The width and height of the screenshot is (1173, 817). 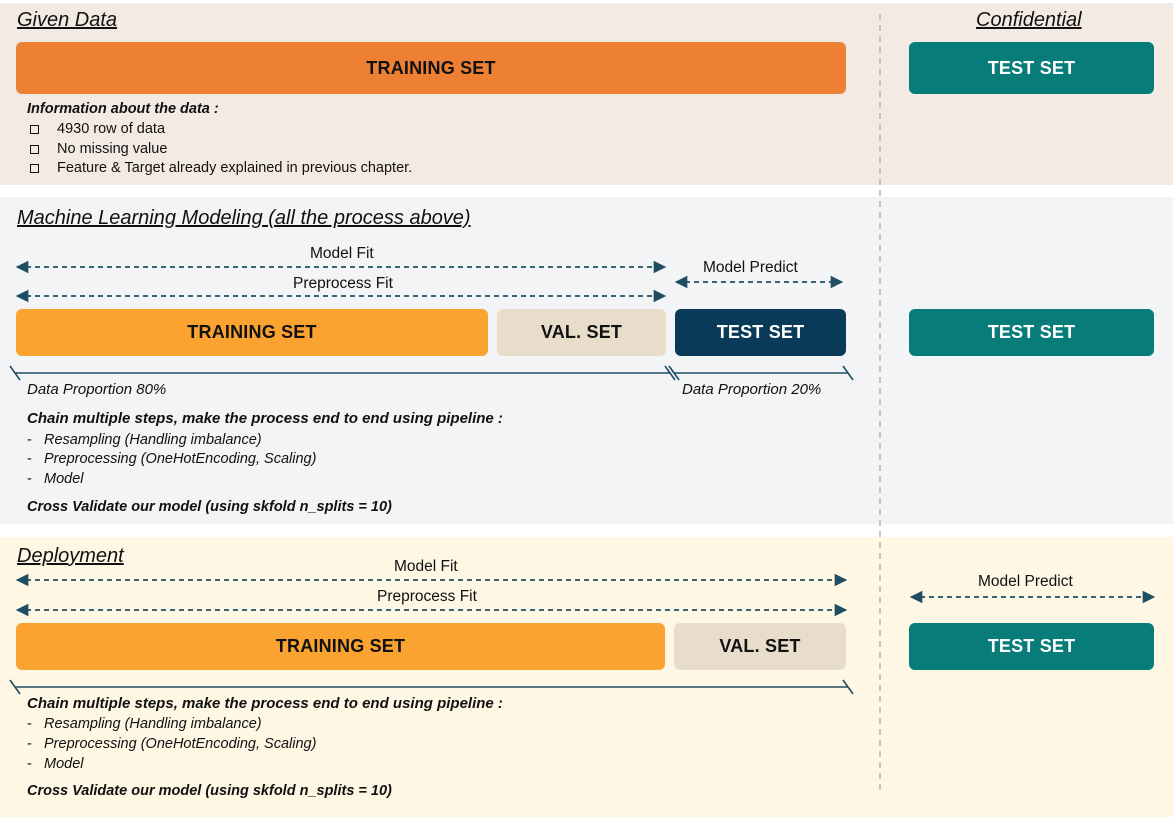 I want to click on ml-step-resampling: - Resampling (Handling imbalance), so click(x=144, y=440).